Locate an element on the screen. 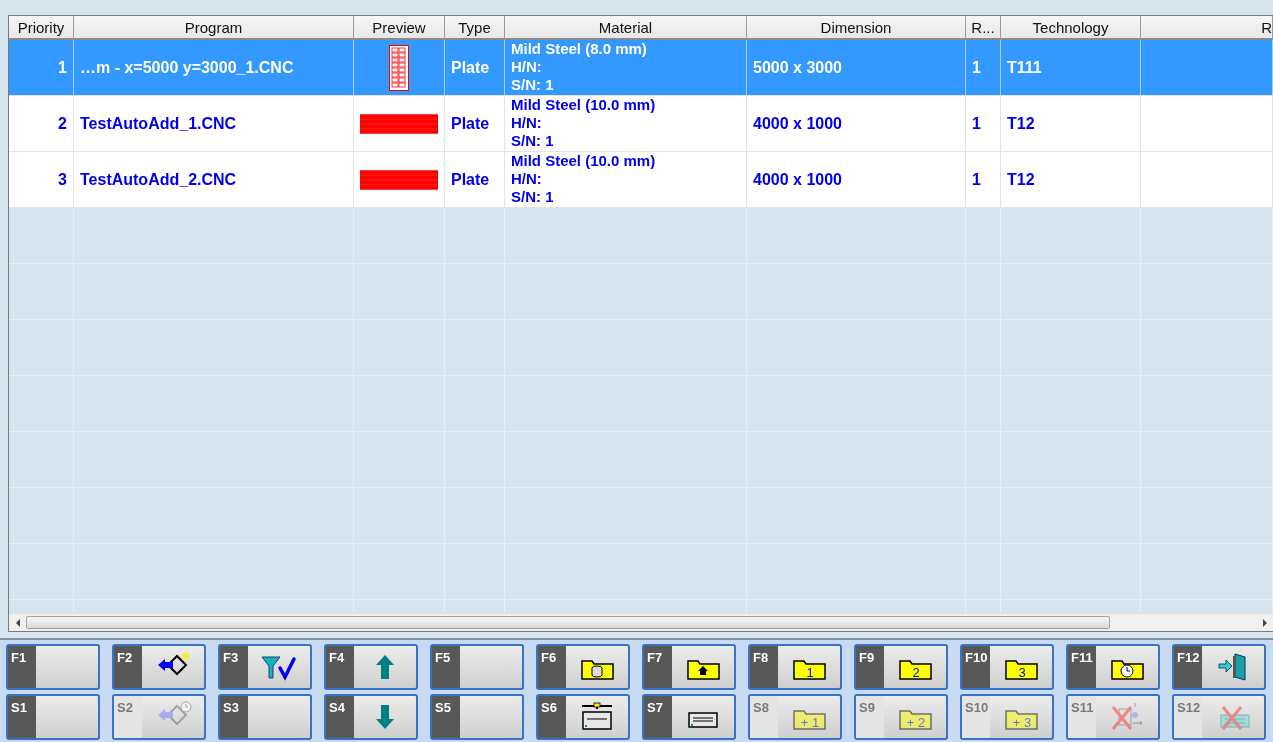  function-key-button: F7 is located at coordinates (689, 667).